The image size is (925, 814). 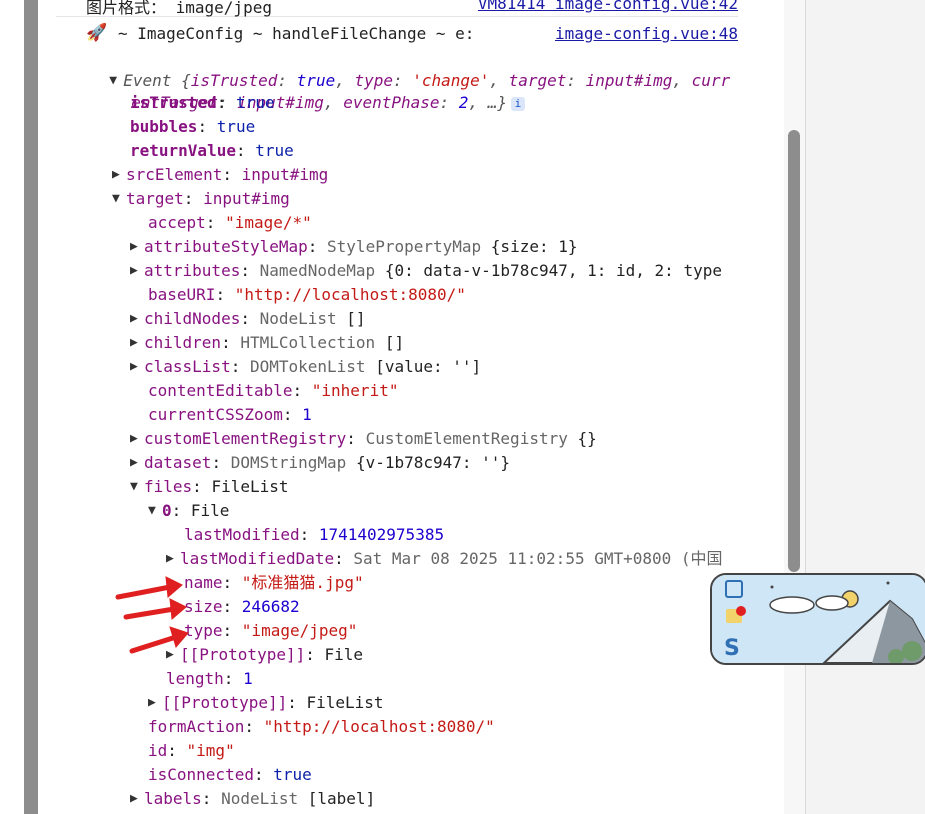 What do you see at coordinates (517, 103) in the screenshot?
I see `info-icon: i` at bounding box center [517, 103].